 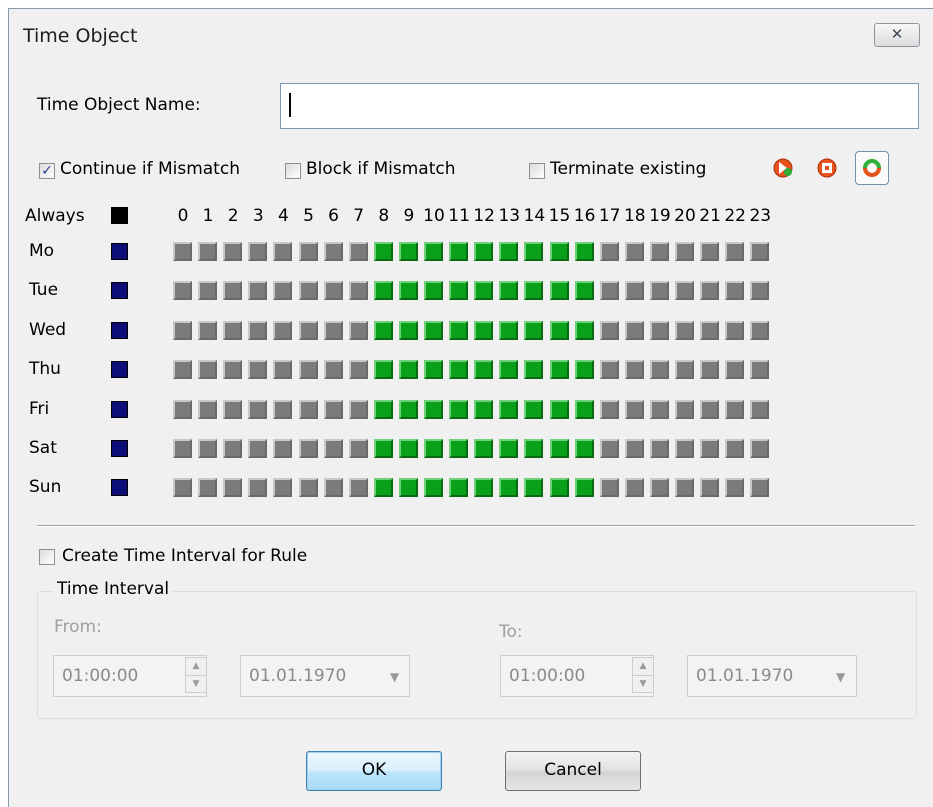 What do you see at coordinates (47, 557) in the screenshot?
I see `create-time-interval-checkbox` at bounding box center [47, 557].